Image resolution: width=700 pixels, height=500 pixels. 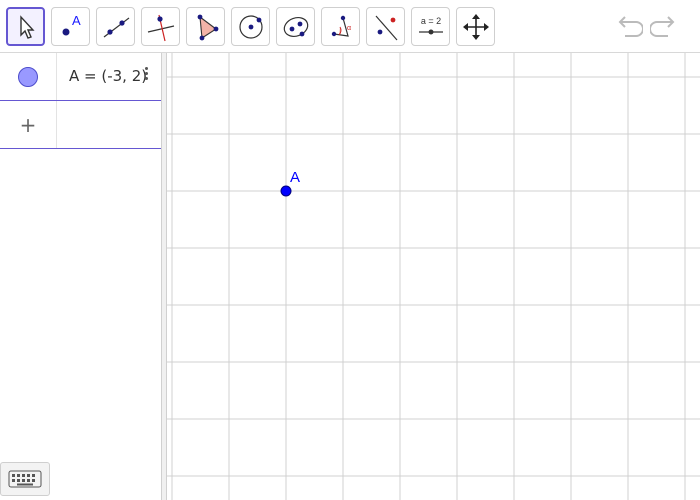 I want to click on slider-tool-button: a = 2, so click(x=430, y=26).